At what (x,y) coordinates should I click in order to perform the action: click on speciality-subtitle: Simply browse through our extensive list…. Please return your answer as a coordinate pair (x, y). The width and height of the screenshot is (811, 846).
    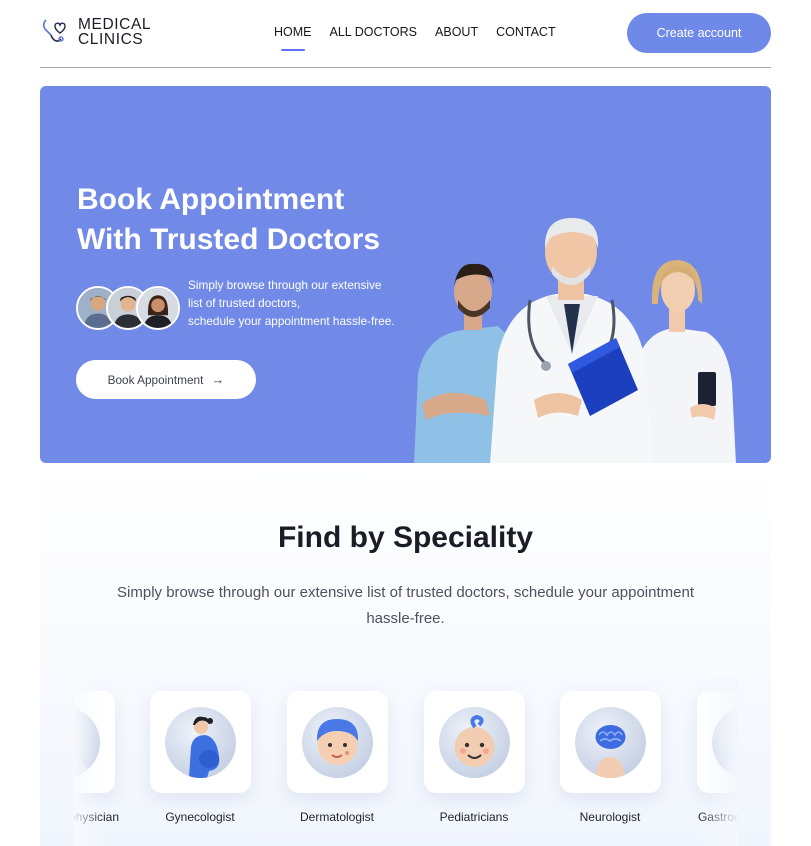
    Looking at the image, I should click on (405, 605).